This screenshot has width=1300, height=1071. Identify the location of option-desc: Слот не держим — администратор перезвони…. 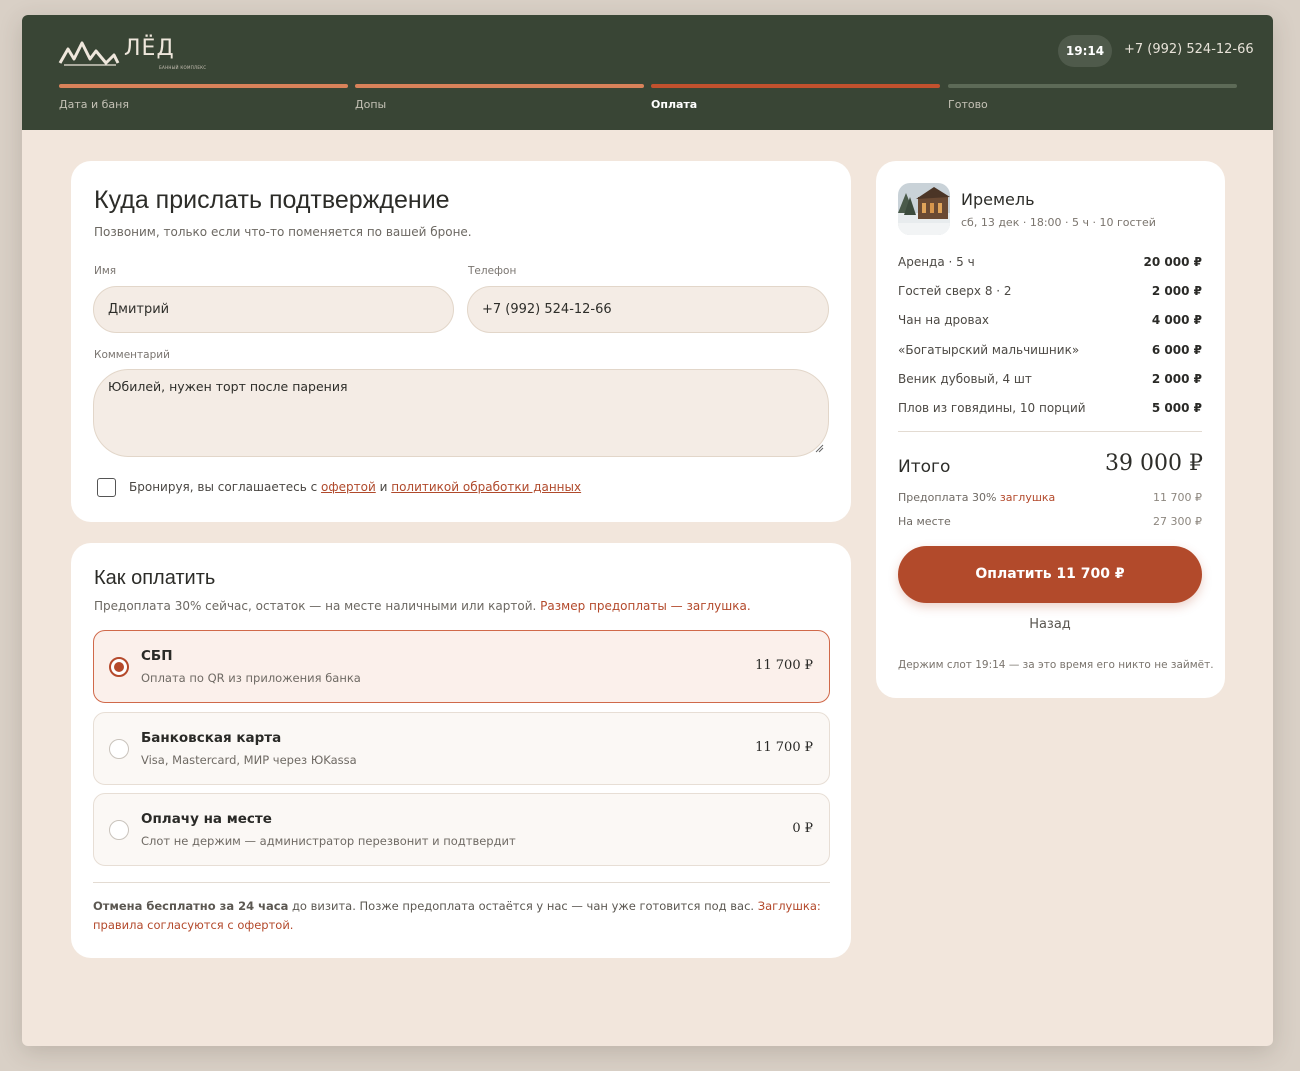
(328, 841).